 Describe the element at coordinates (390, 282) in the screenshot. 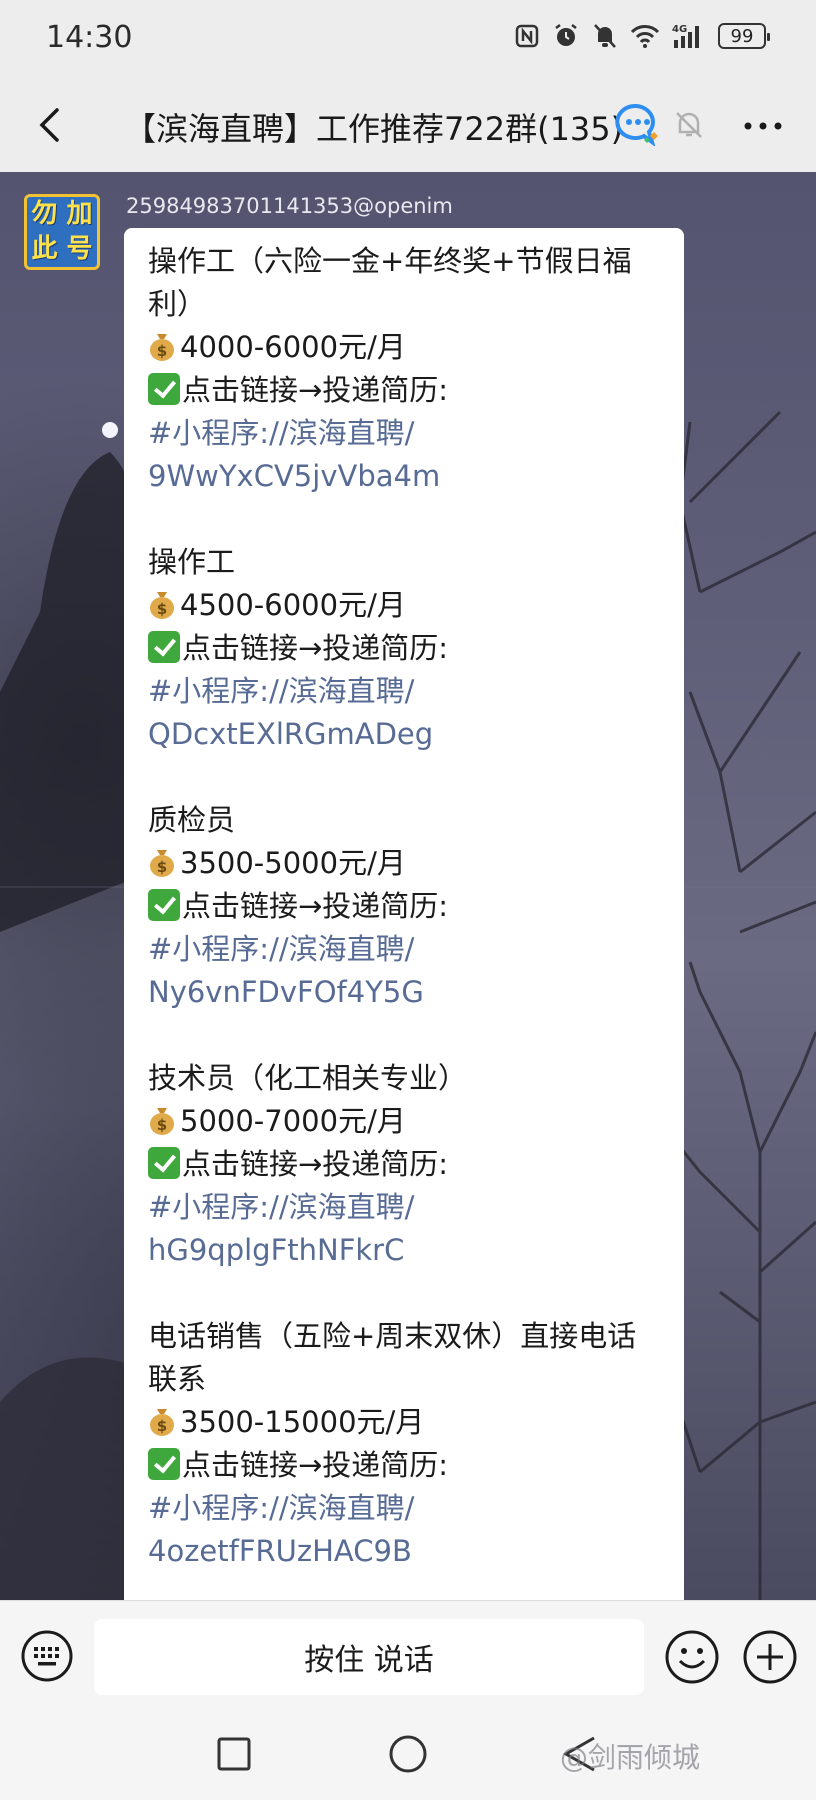

I see `job-title: 操作工（六险一金+年终奖+节假日福利）` at that location.